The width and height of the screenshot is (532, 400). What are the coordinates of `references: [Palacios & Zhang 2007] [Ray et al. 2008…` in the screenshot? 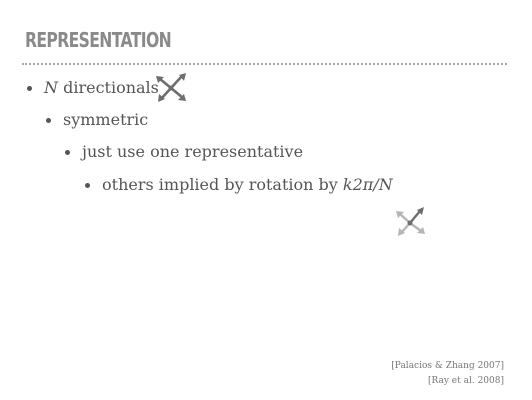 It's located at (447, 374).